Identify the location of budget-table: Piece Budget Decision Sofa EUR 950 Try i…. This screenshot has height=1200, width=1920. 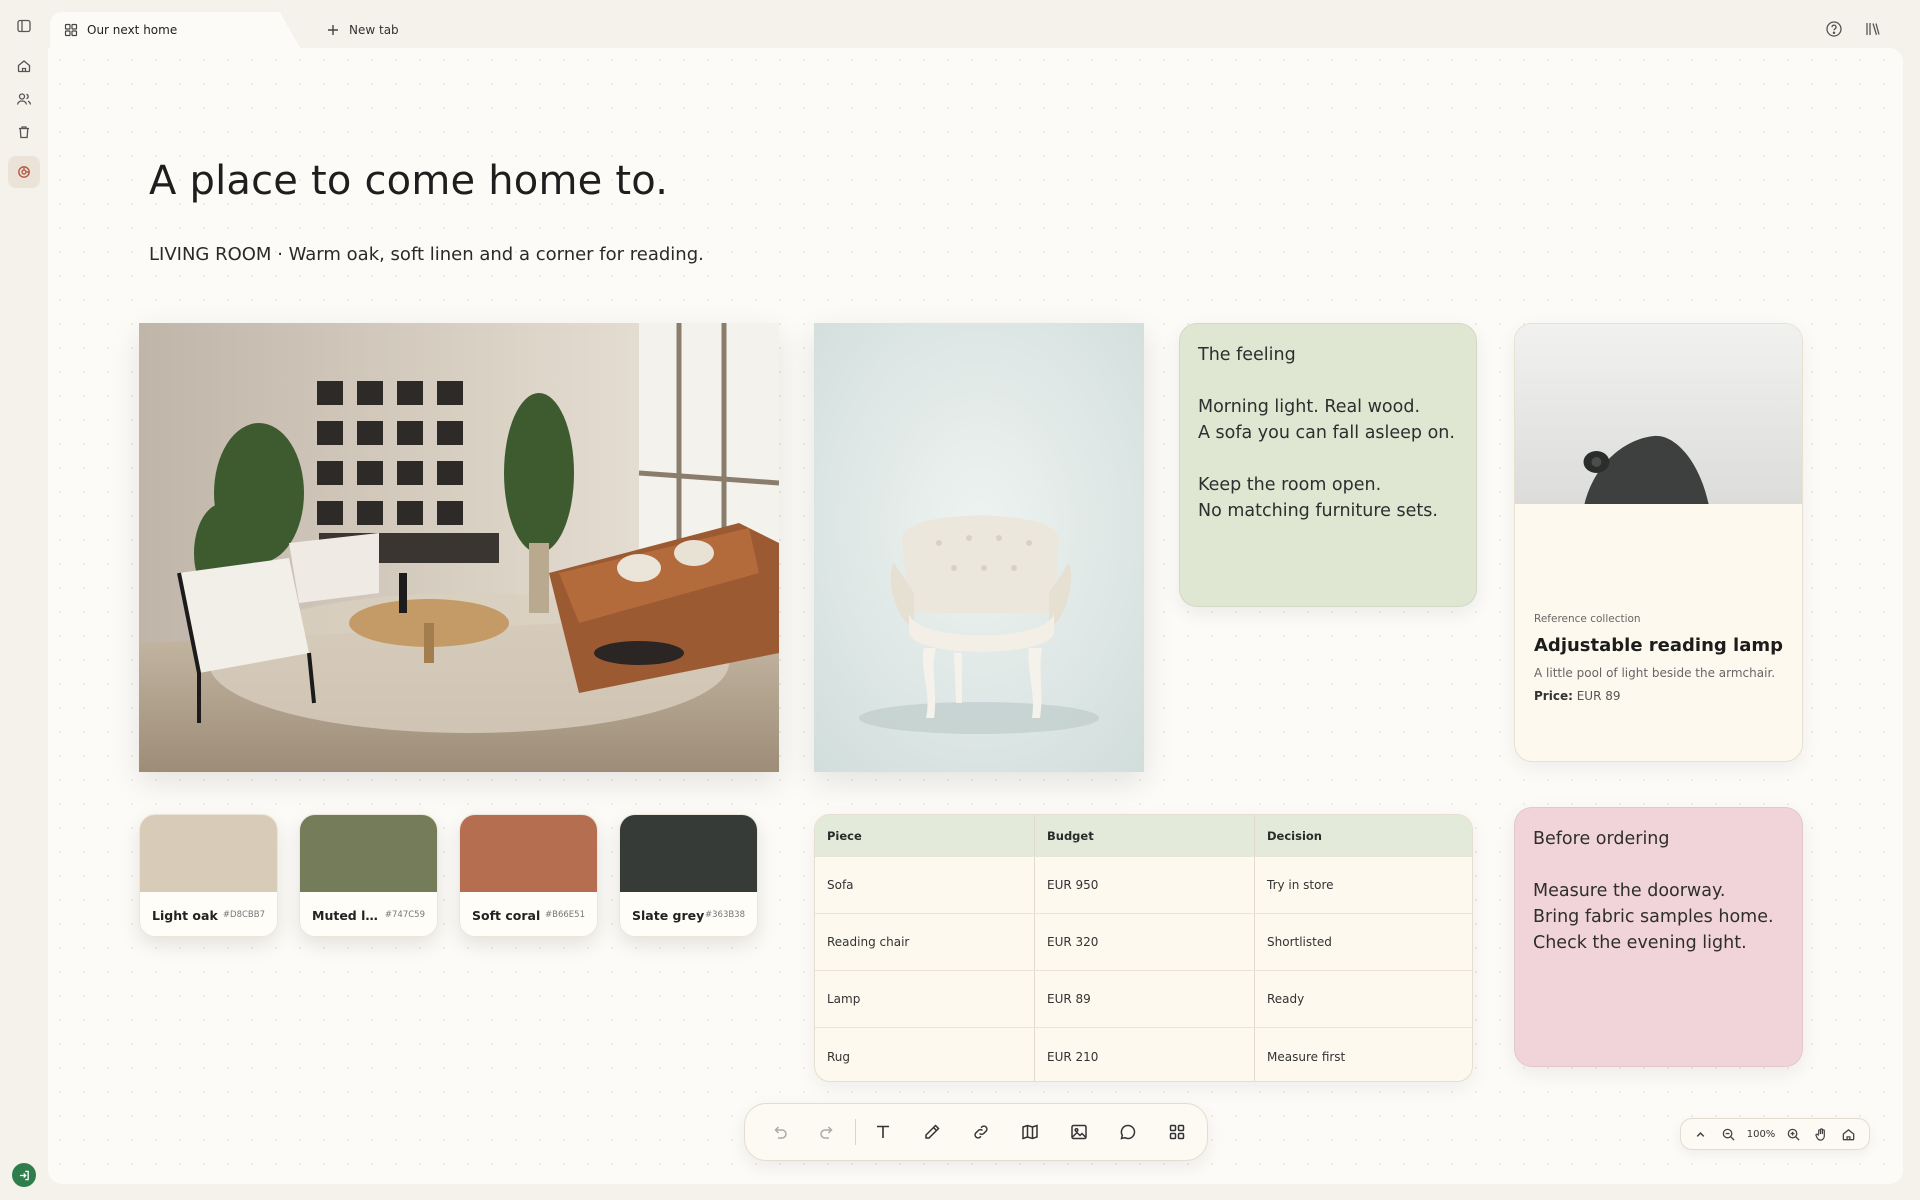
(1143, 948).